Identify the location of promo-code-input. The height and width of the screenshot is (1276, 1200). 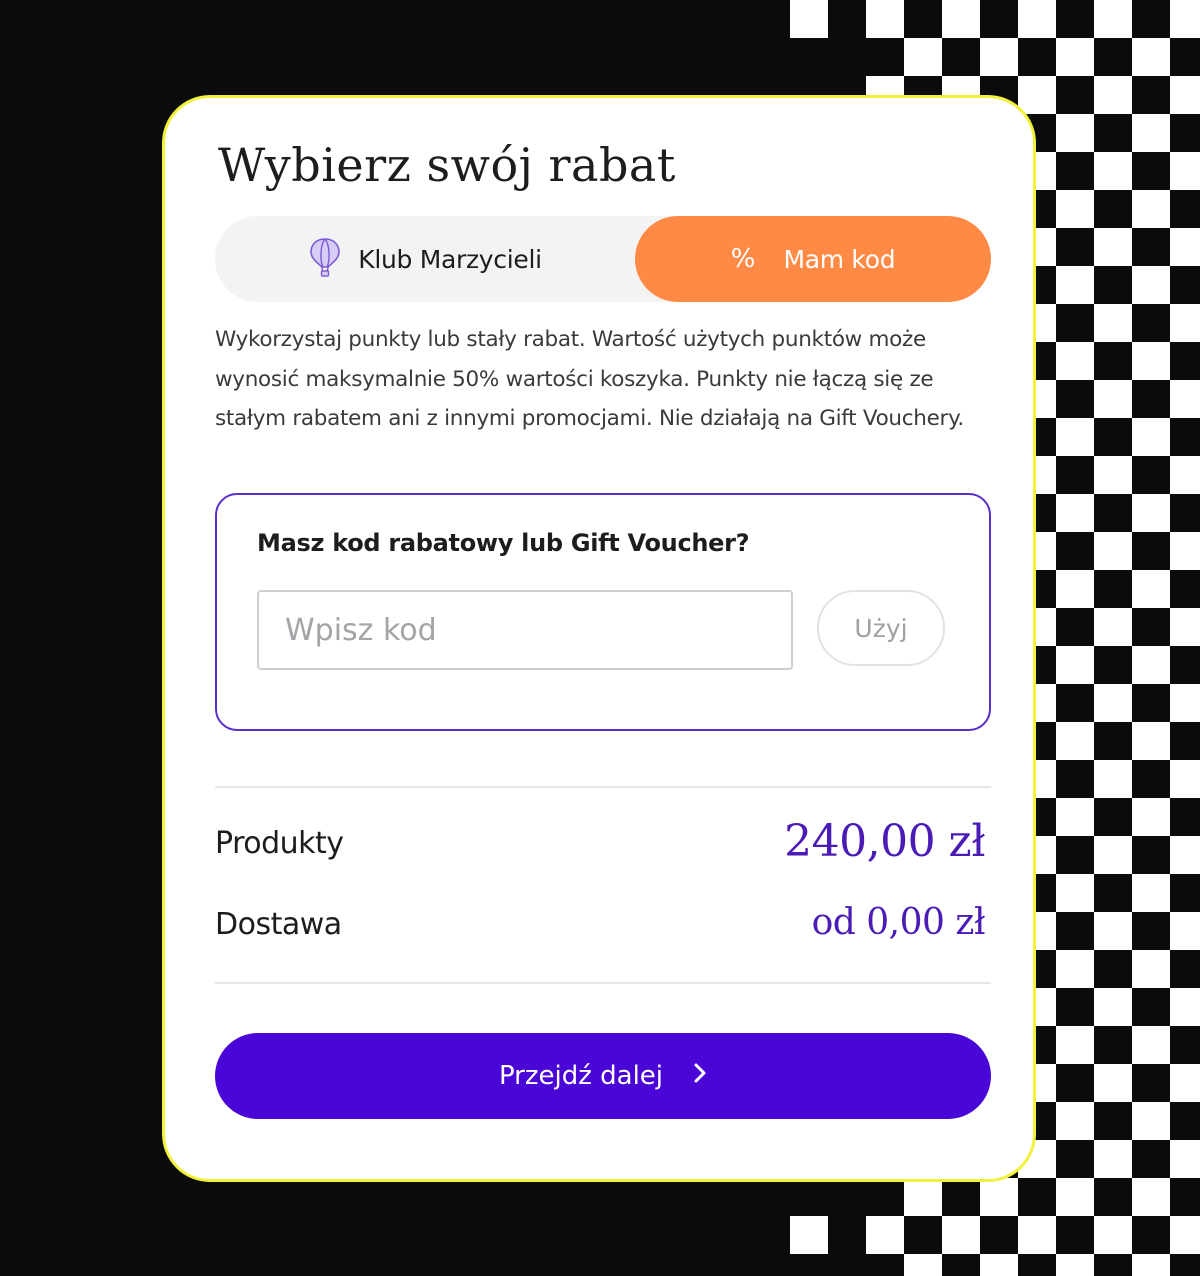
(525, 630).